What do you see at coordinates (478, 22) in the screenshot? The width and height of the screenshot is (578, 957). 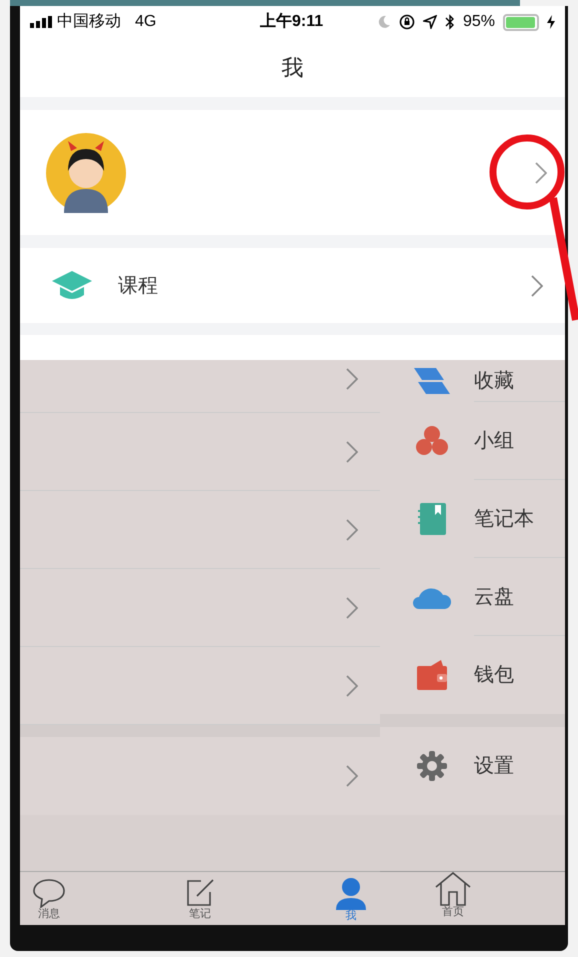 I see `battery-percent: 95%` at bounding box center [478, 22].